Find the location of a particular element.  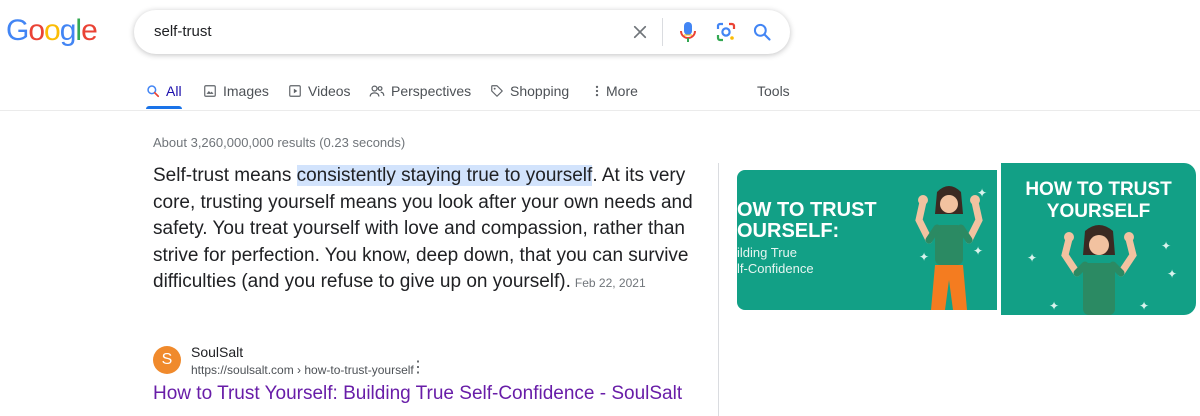

image-subtitle-line: ilding True is located at coordinates (767, 252).